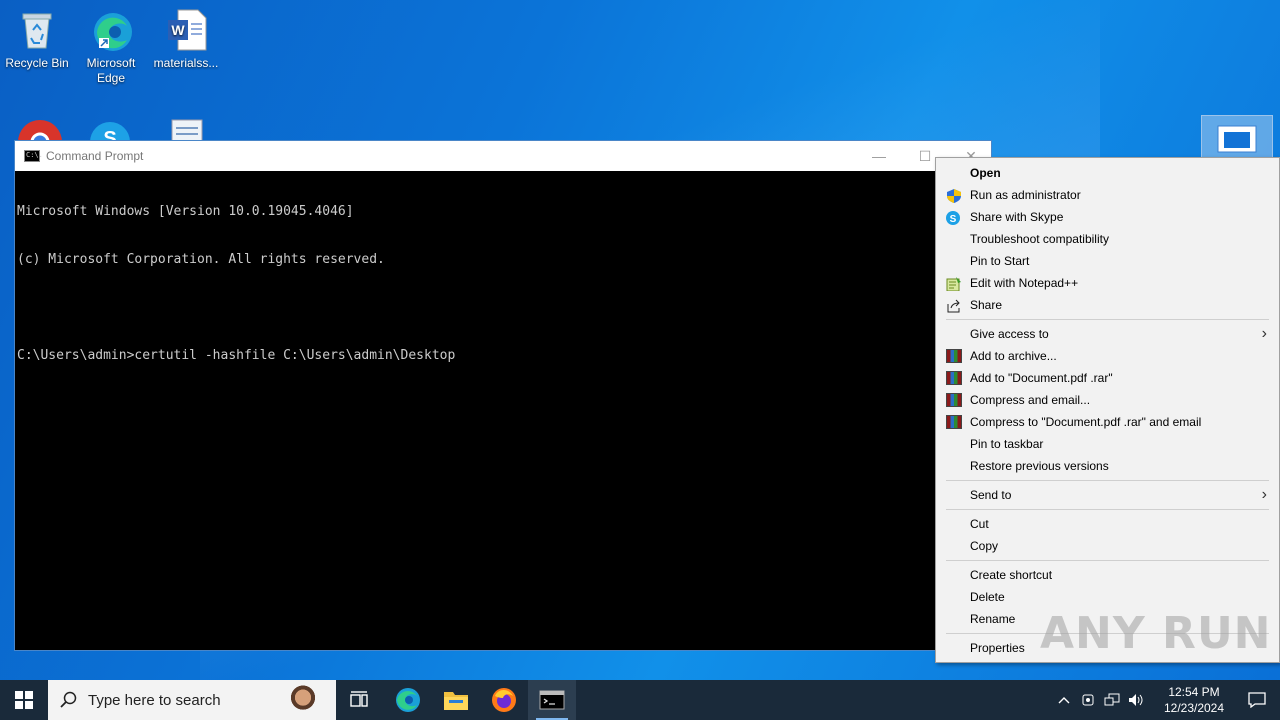 This screenshot has width=1280, height=720. What do you see at coordinates (1107, 575) in the screenshot?
I see `menu-item-create-shortcut: Create shortcut` at bounding box center [1107, 575].